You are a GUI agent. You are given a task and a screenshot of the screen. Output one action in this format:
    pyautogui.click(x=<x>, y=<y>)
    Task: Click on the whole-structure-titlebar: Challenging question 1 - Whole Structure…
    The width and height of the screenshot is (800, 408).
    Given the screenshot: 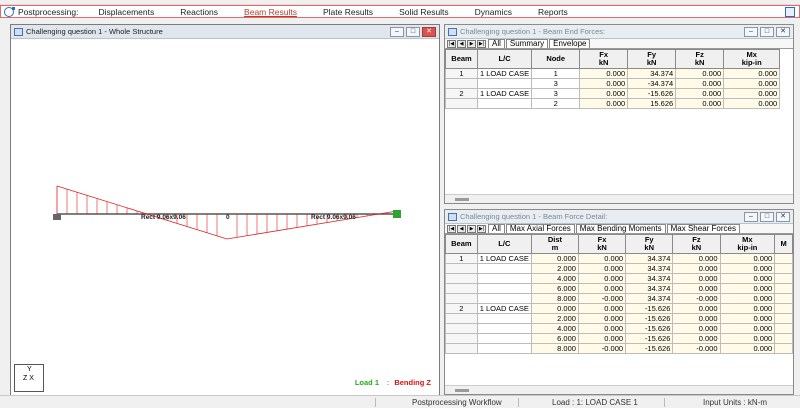 What is the action you would take?
    pyautogui.click(x=225, y=32)
    